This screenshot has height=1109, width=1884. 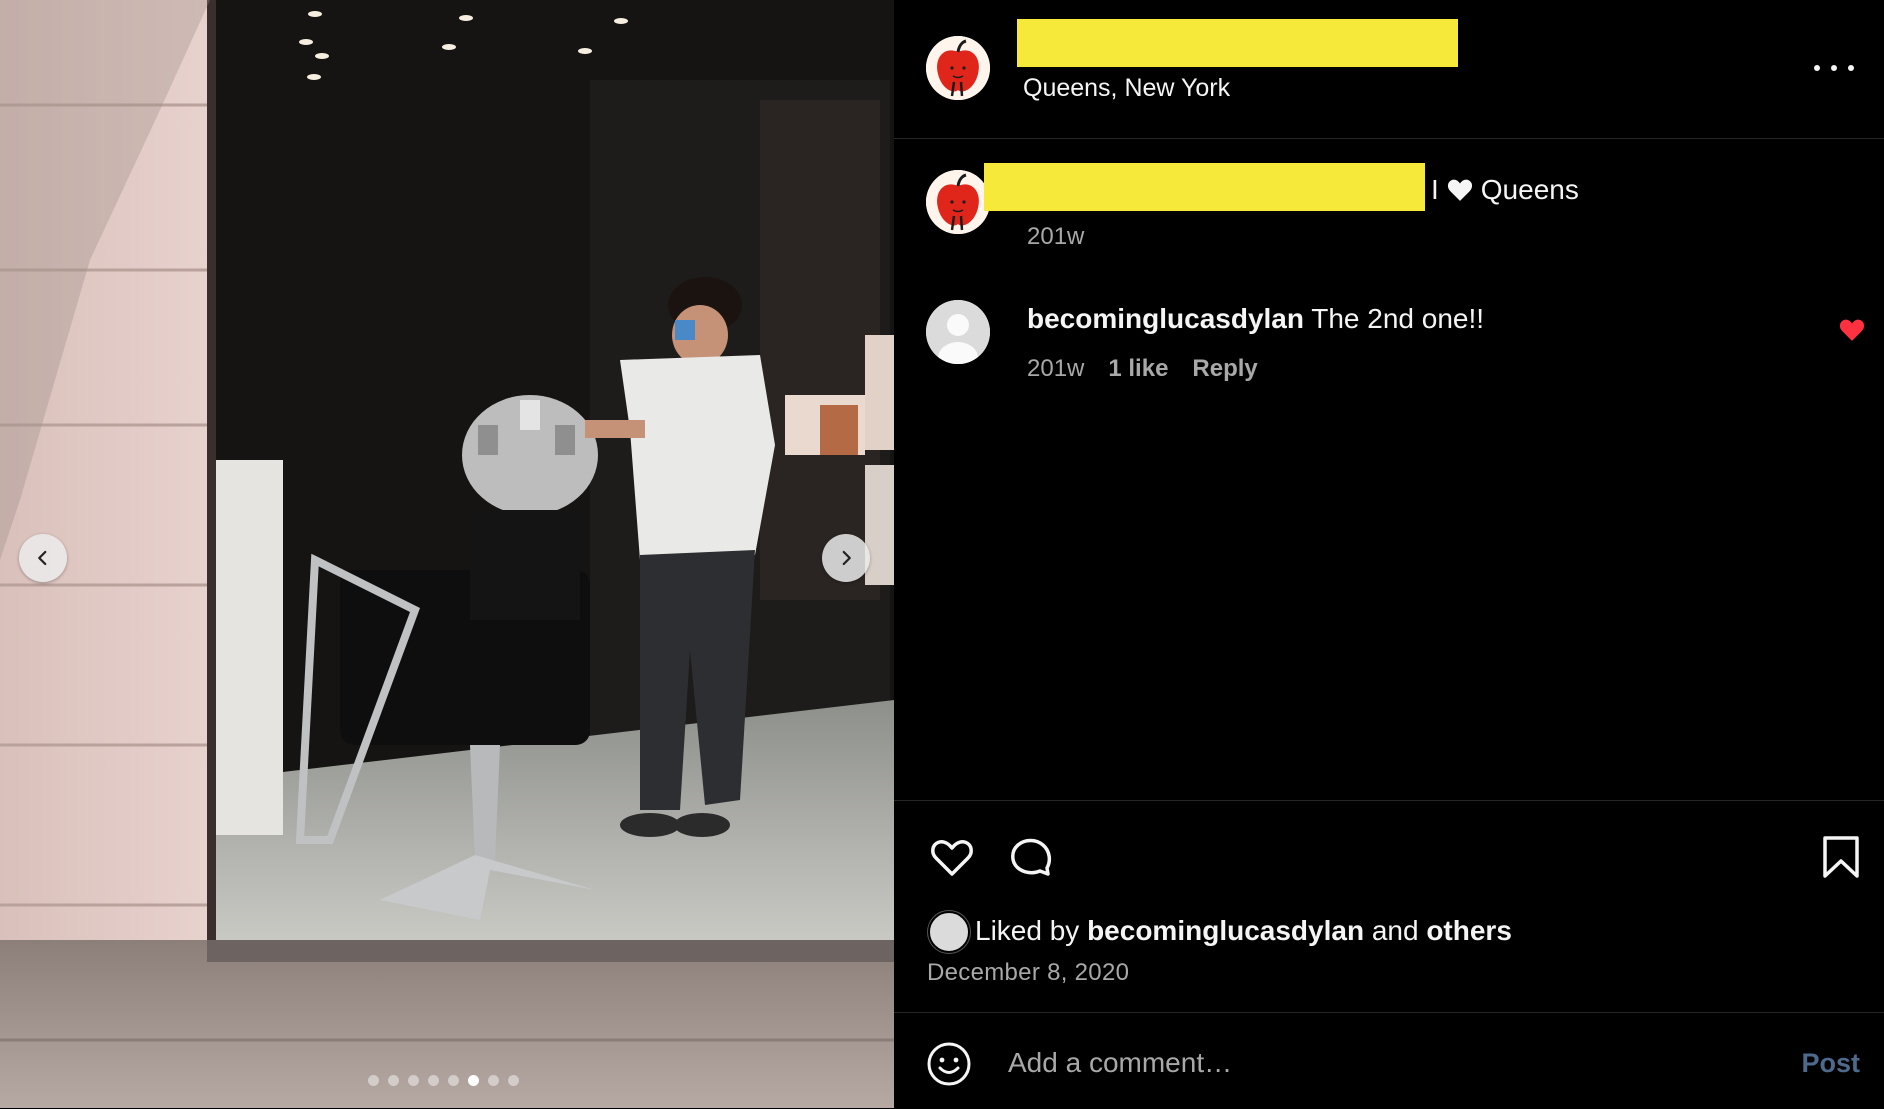 I want to click on comment-meta: 201w 1 like Reply, so click(x=1142, y=369).